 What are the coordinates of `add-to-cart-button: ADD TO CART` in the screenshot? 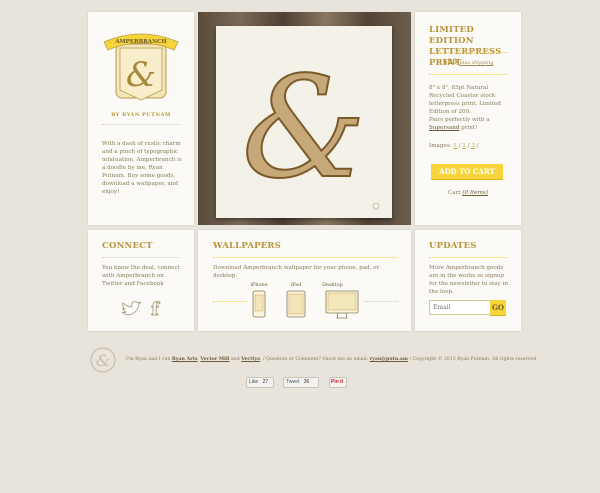 It's located at (467, 171).